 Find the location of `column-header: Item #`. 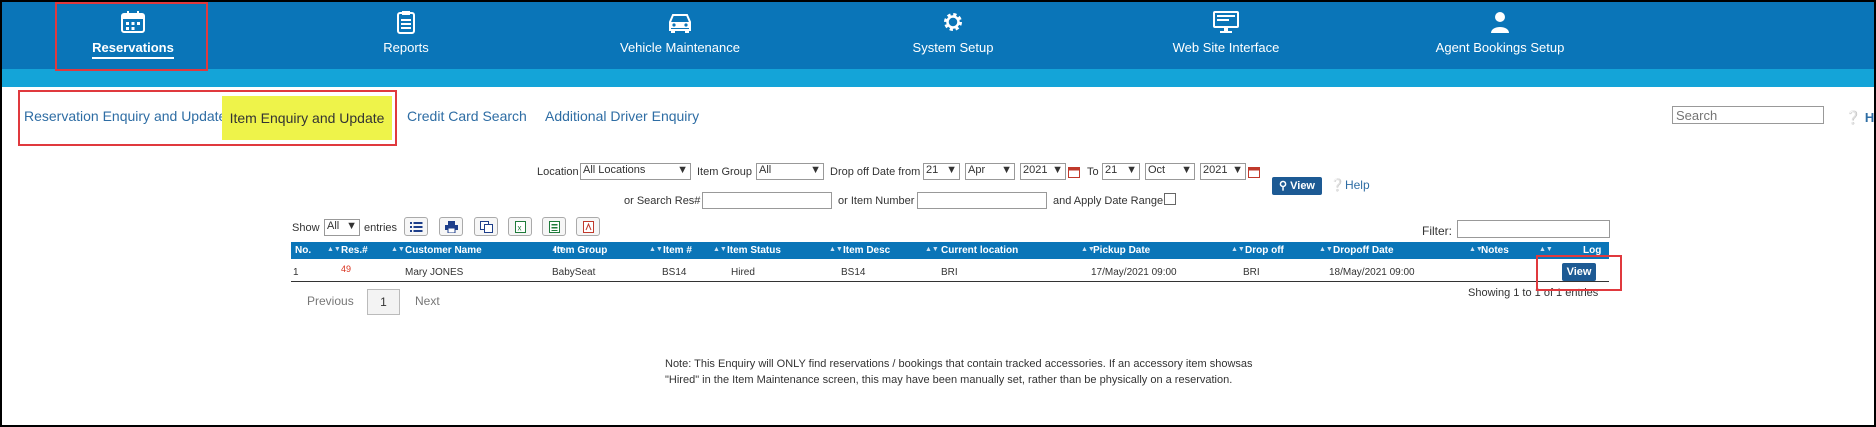

column-header: Item # is located at coordinates (677, 250).